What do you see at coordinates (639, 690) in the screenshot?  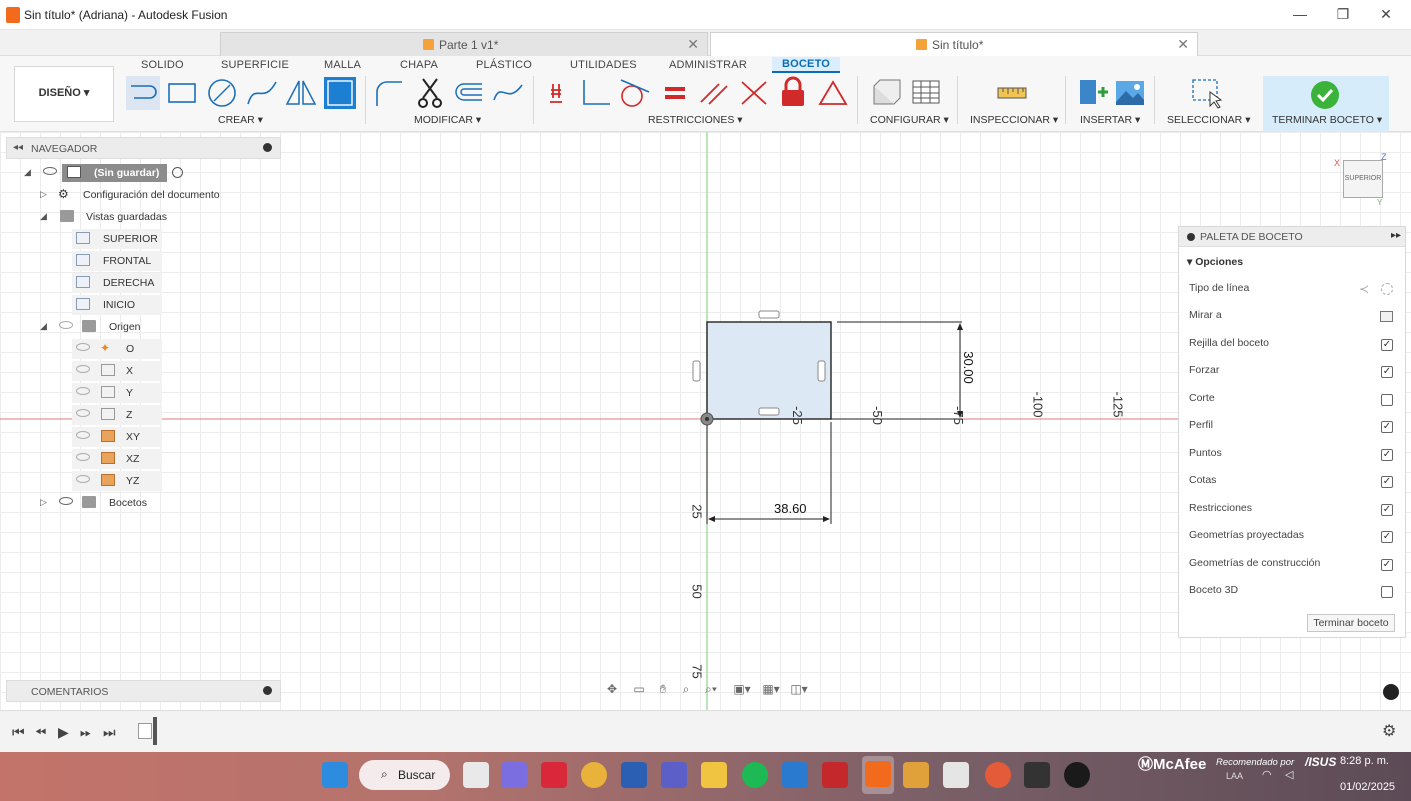 I see `look-at-face-icon: ▭` at bounding box center [639, 690].